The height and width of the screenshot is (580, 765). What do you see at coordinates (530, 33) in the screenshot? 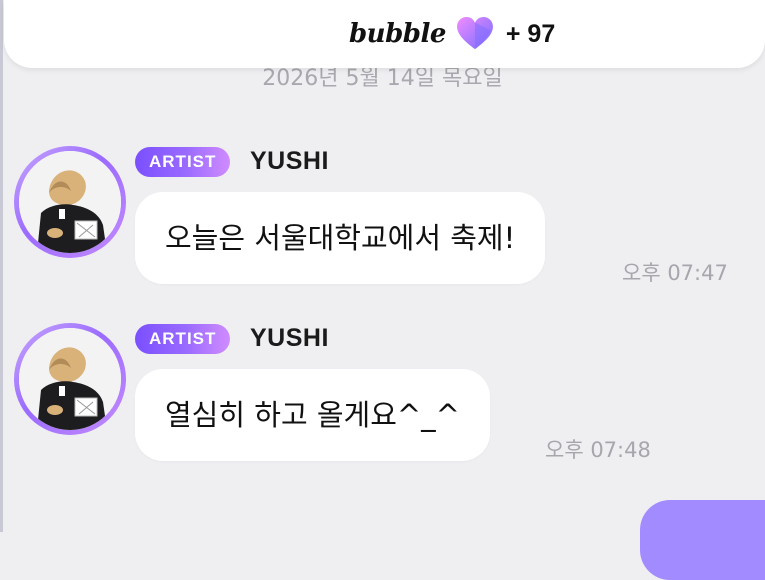
I see `bubble-count: + 97` at bounding box center [530, 33].